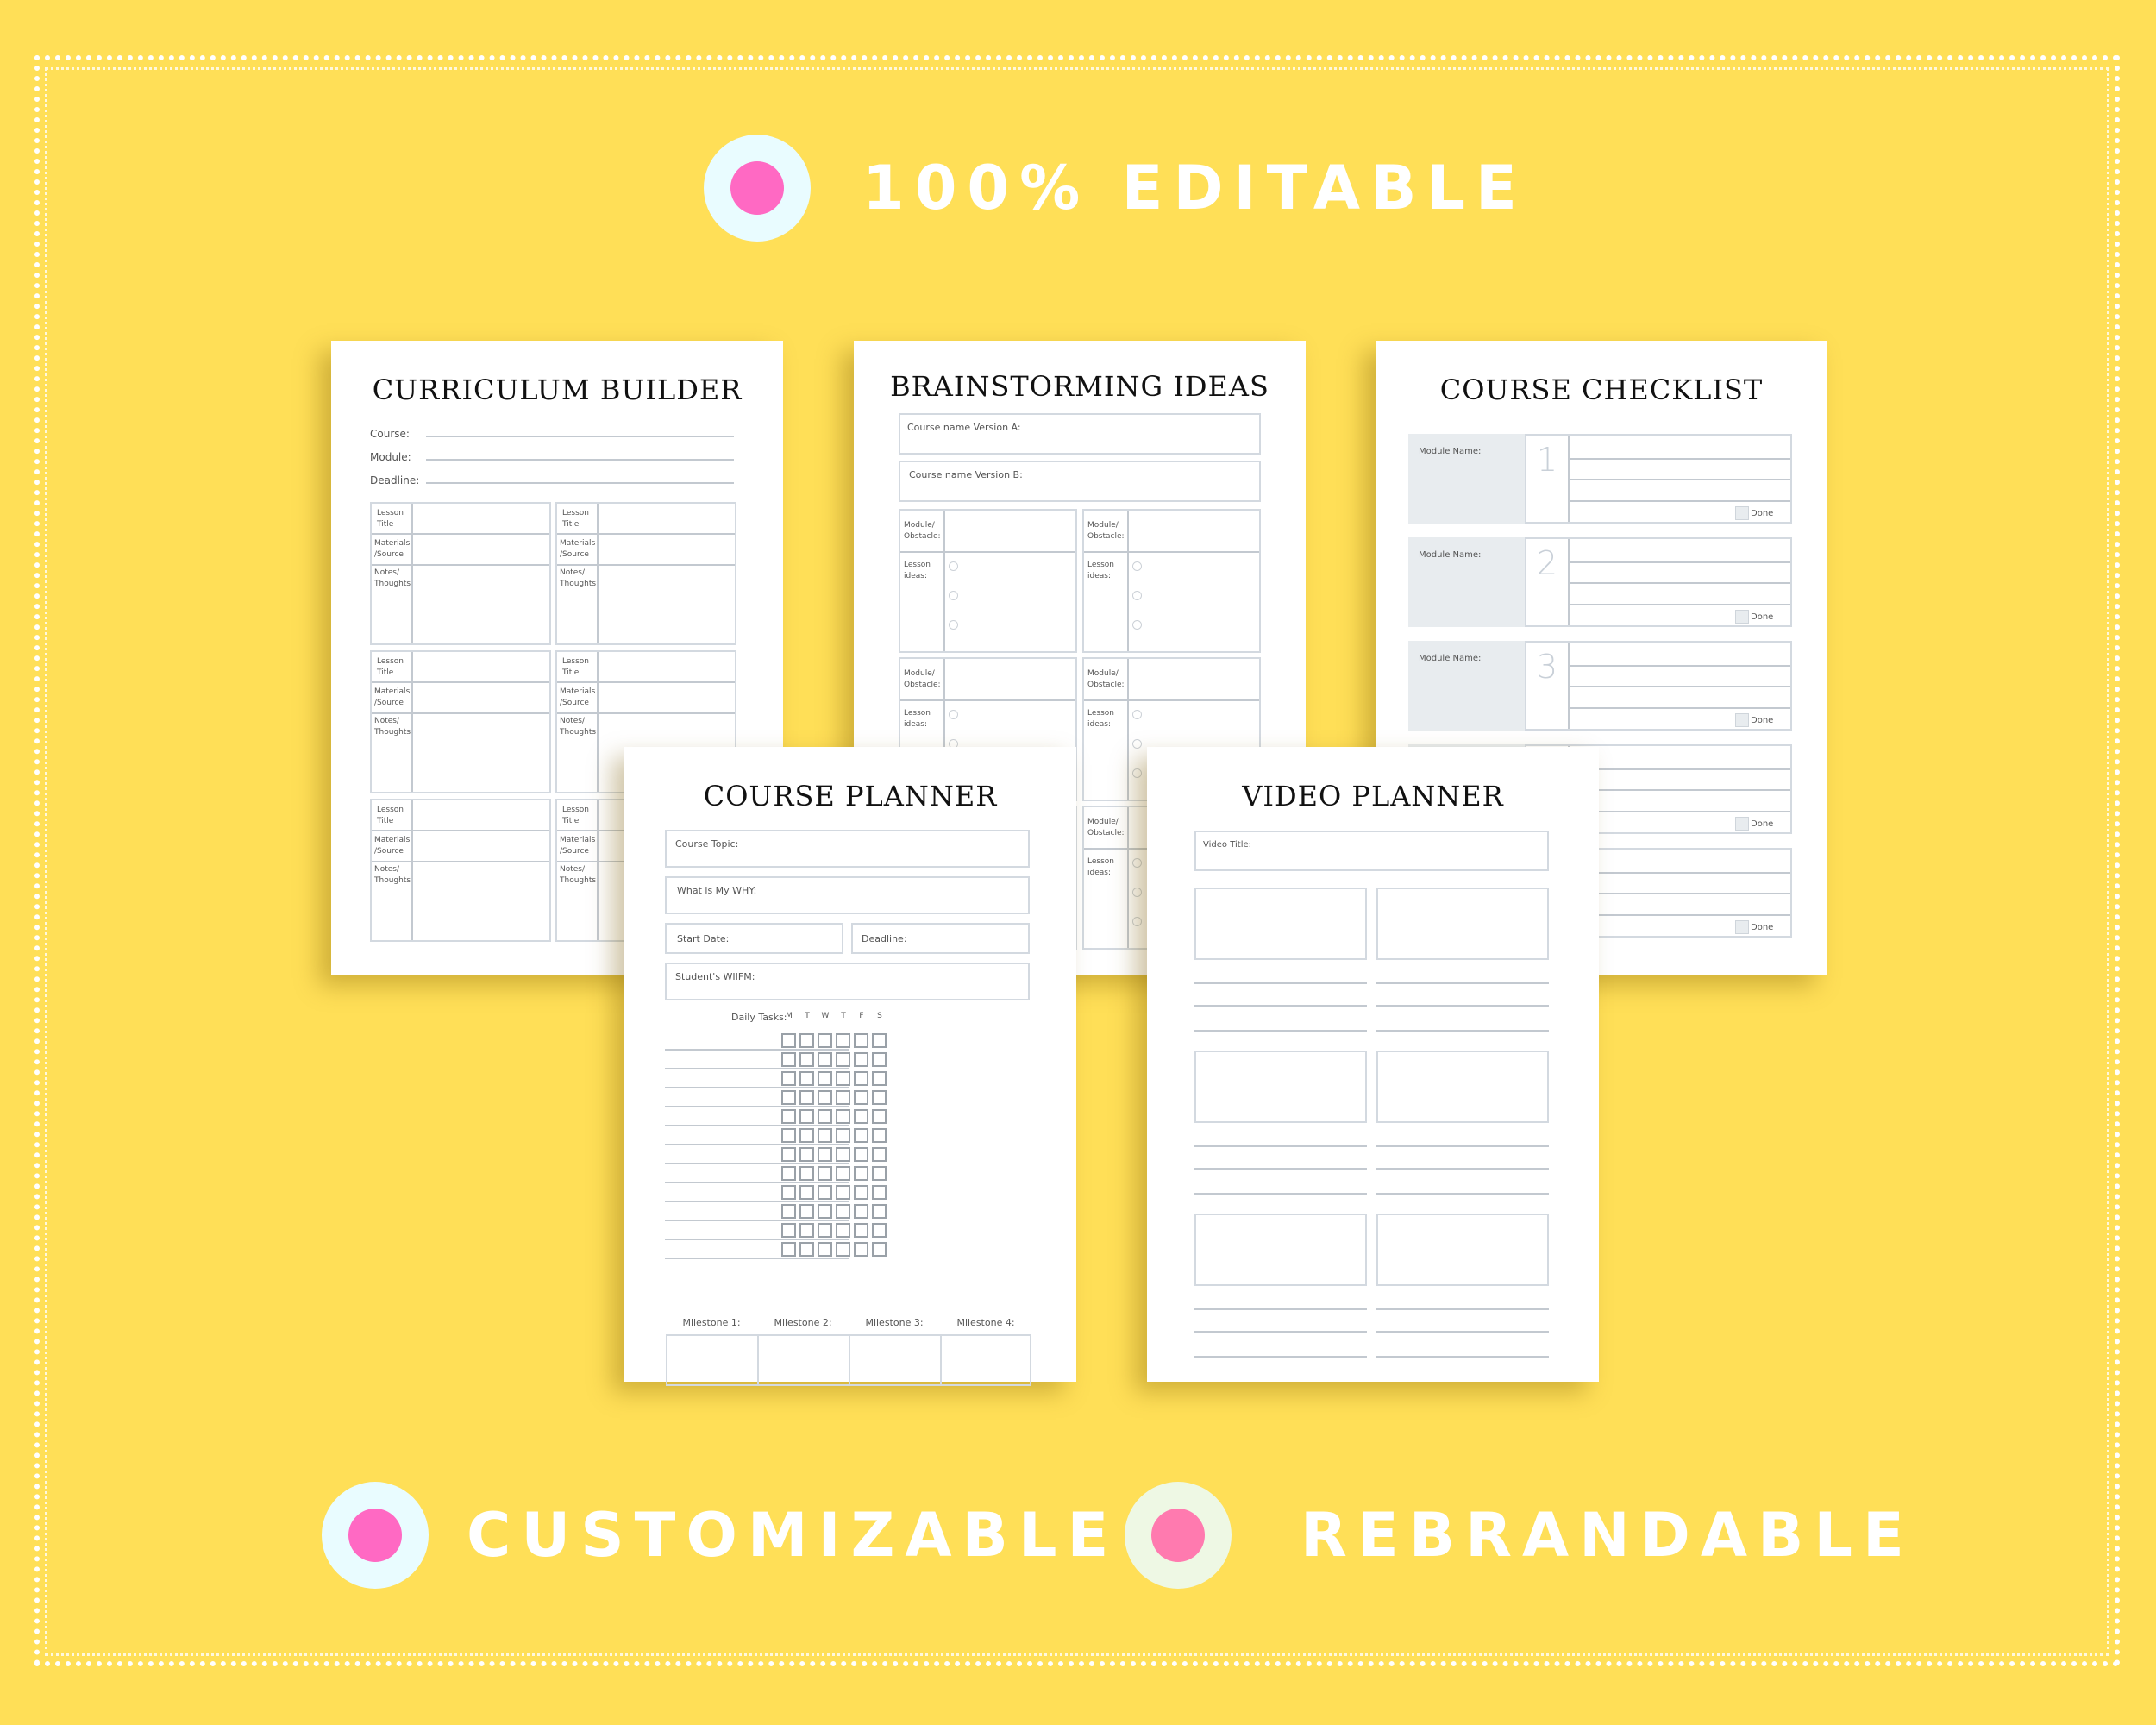  I want to click on why-field: What is My WHY:, so click(847, 895).